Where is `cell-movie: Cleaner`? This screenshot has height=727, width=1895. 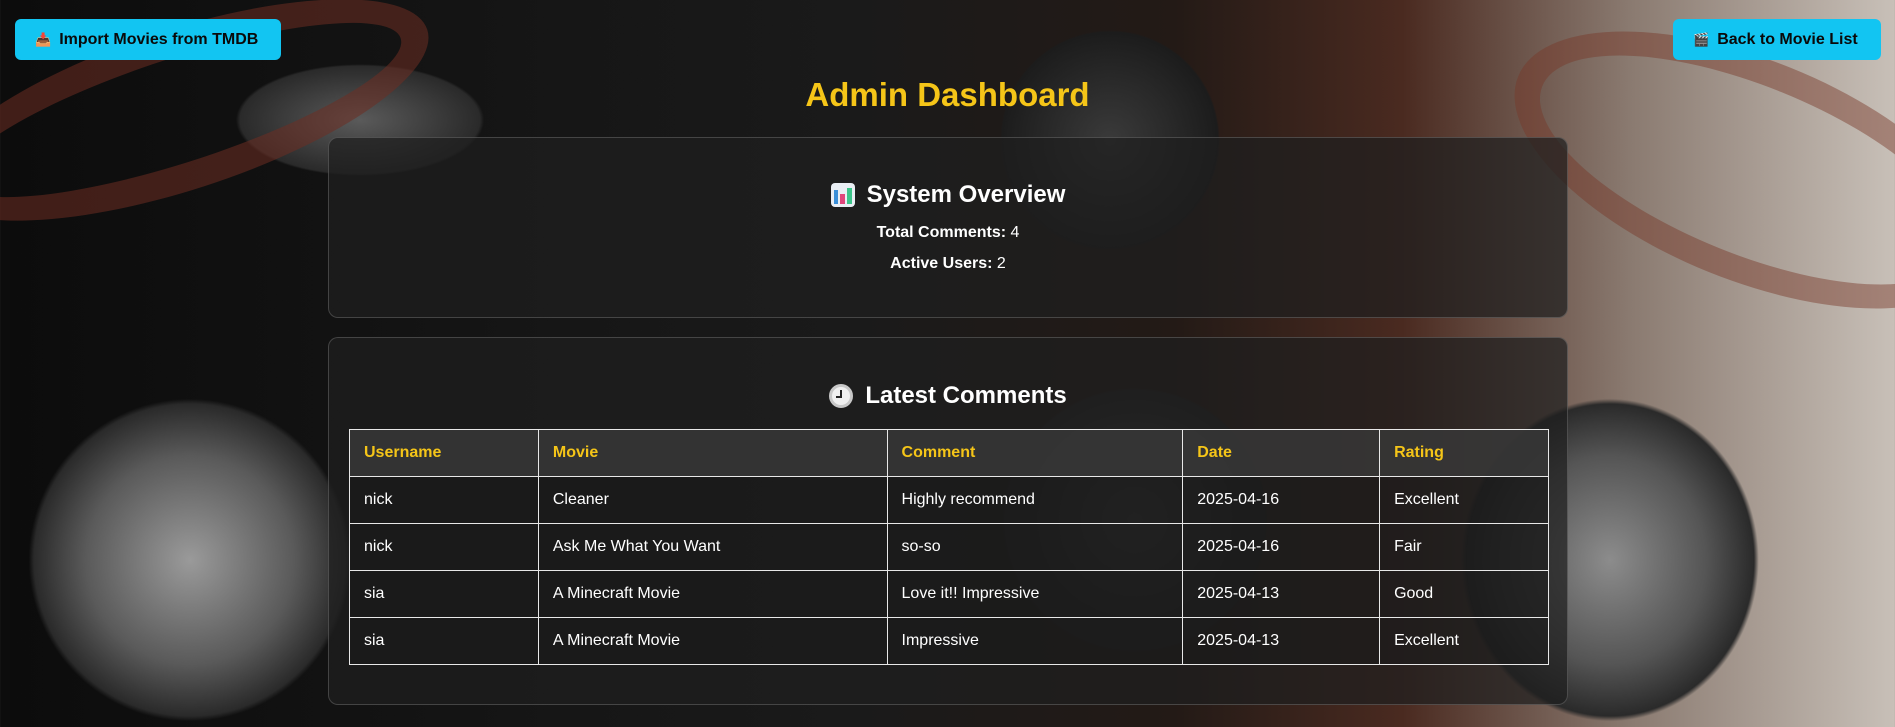
cell-movie: Cleaner is located at coordinates (712, 500).